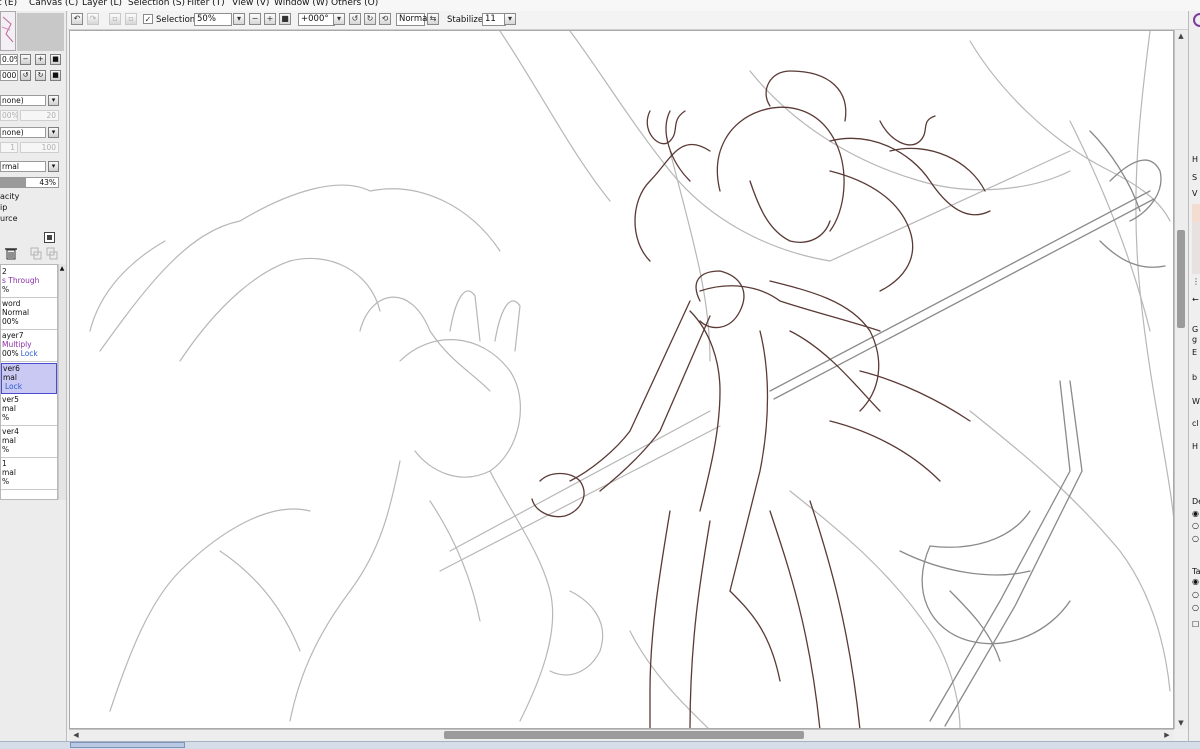  I want to click on layer-item: ver6 mal Lock, so click(29, 378).